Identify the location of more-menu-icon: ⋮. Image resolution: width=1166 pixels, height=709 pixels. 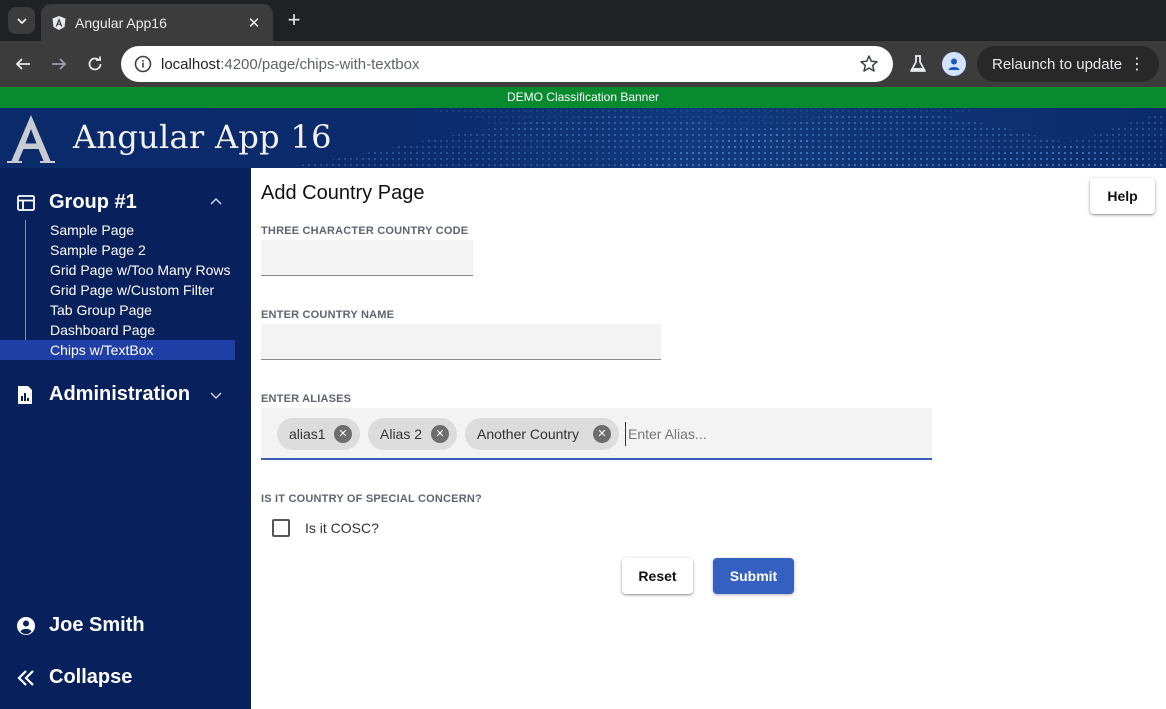
(1137, 64).